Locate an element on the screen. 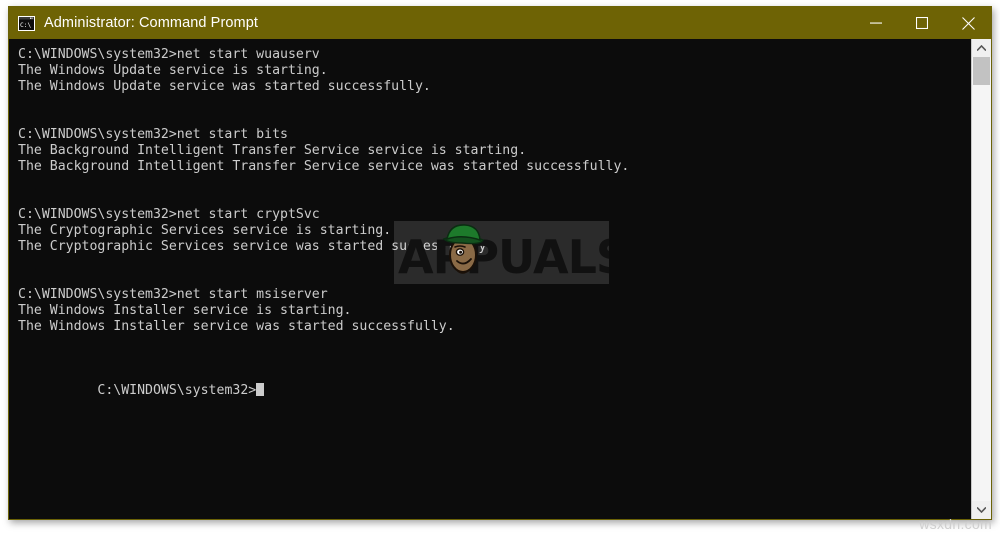 The image size is (1000, 533). scrollbar-track is located at coordinates (981, 279).